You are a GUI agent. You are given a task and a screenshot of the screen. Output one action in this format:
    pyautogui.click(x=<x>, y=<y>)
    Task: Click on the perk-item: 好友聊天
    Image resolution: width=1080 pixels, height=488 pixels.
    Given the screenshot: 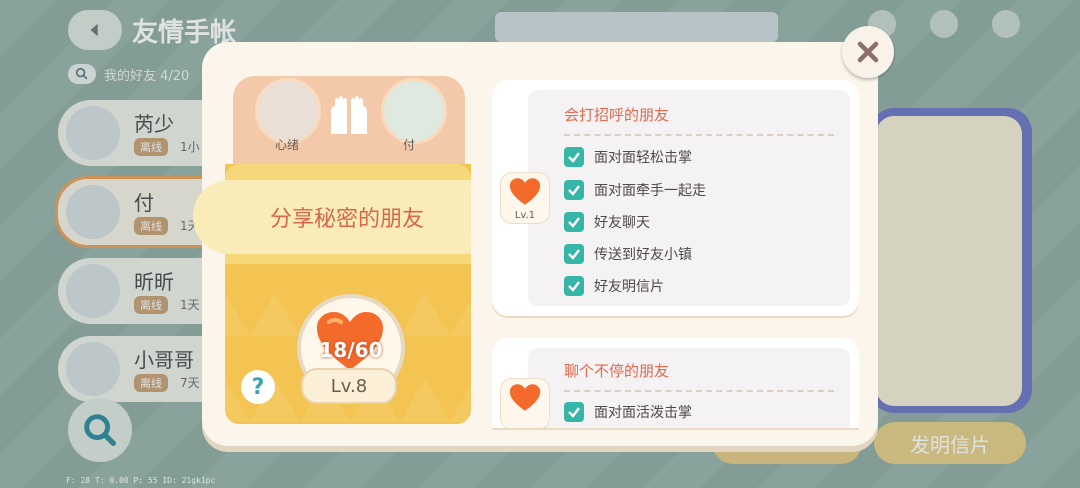 What is the action you would take?
    pyautogui.click(x=607, y=222)
    